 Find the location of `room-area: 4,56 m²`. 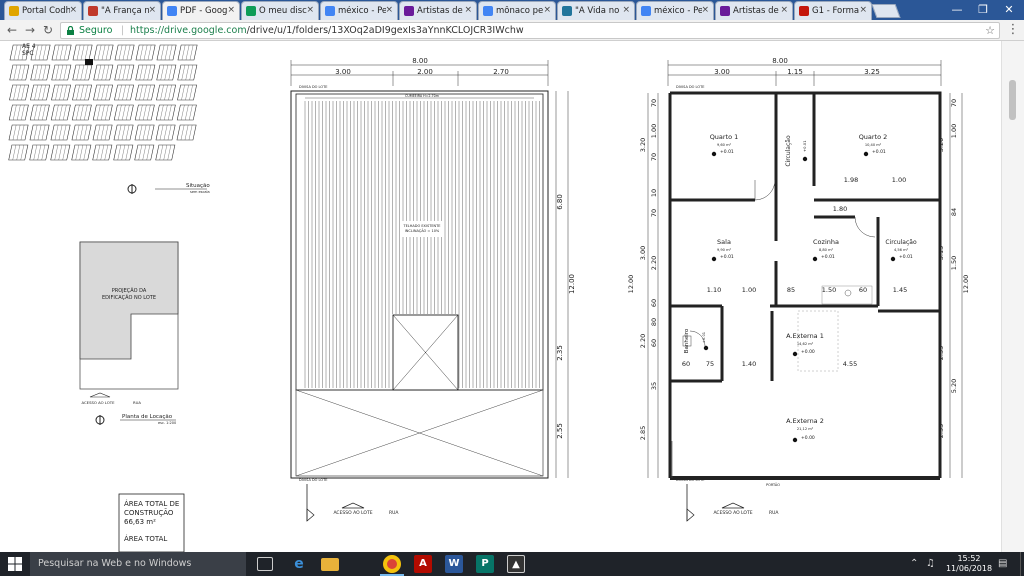

room-area: 4,56 m² is located at coordinates (901, 250).